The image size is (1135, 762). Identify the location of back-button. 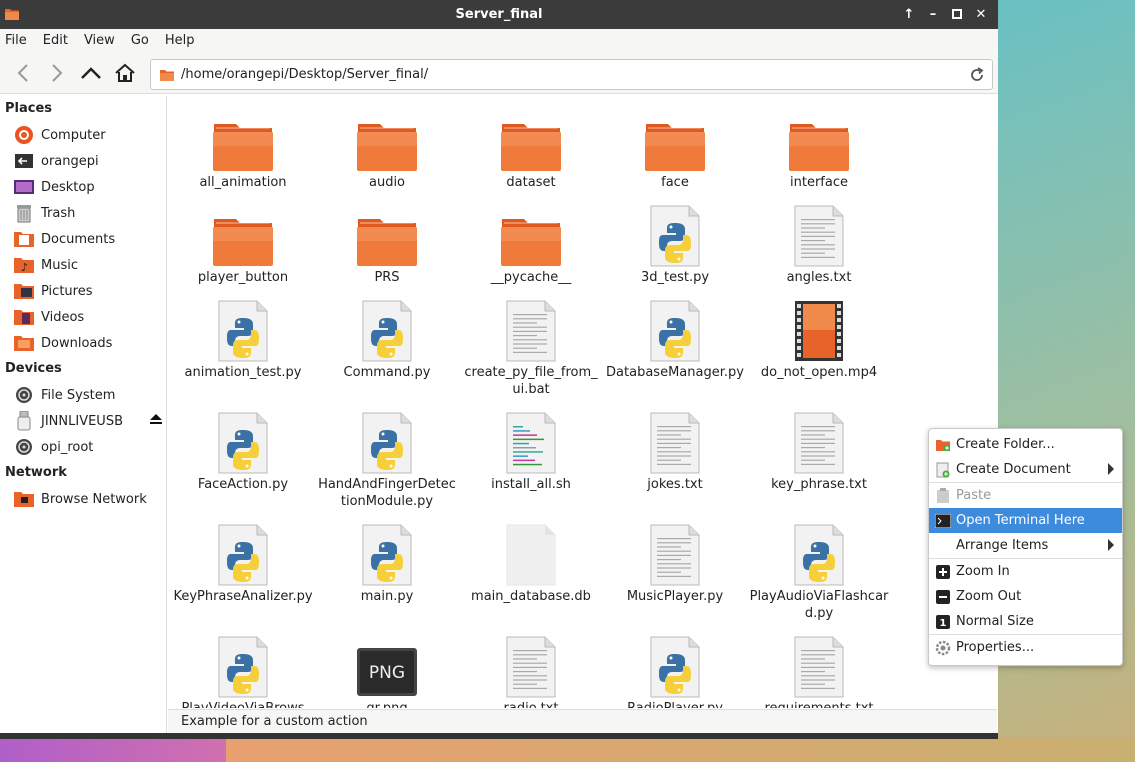
(23, 73).